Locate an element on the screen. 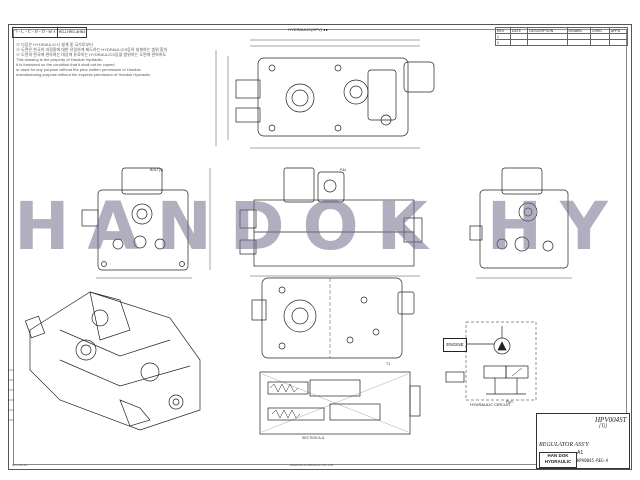  company-line-2: HYDRAULIC is located at coordinates (558, 461).